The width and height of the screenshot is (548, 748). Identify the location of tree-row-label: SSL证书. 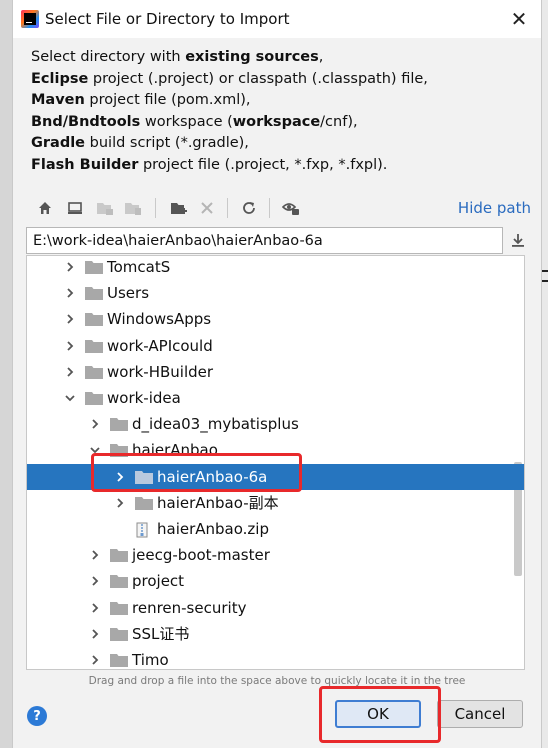
(161, 634).